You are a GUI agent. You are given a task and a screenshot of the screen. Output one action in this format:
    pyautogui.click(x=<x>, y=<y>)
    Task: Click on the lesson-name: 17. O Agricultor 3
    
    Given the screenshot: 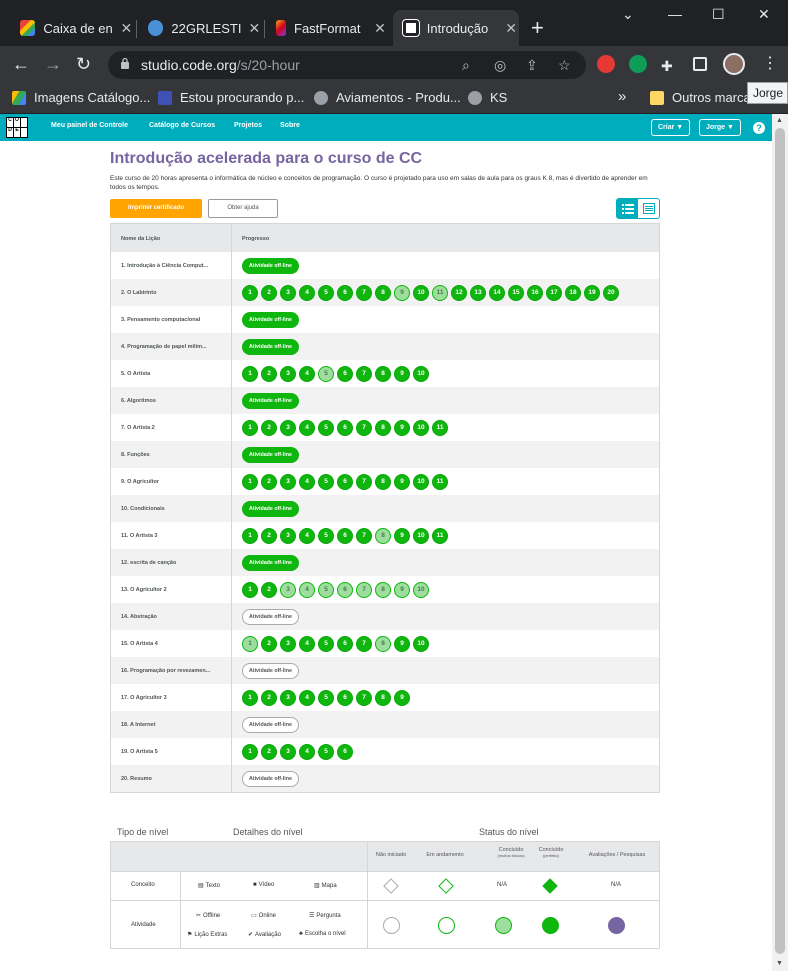 What is the action you would take?
    pyautogui.click(x=171, y=697)
    